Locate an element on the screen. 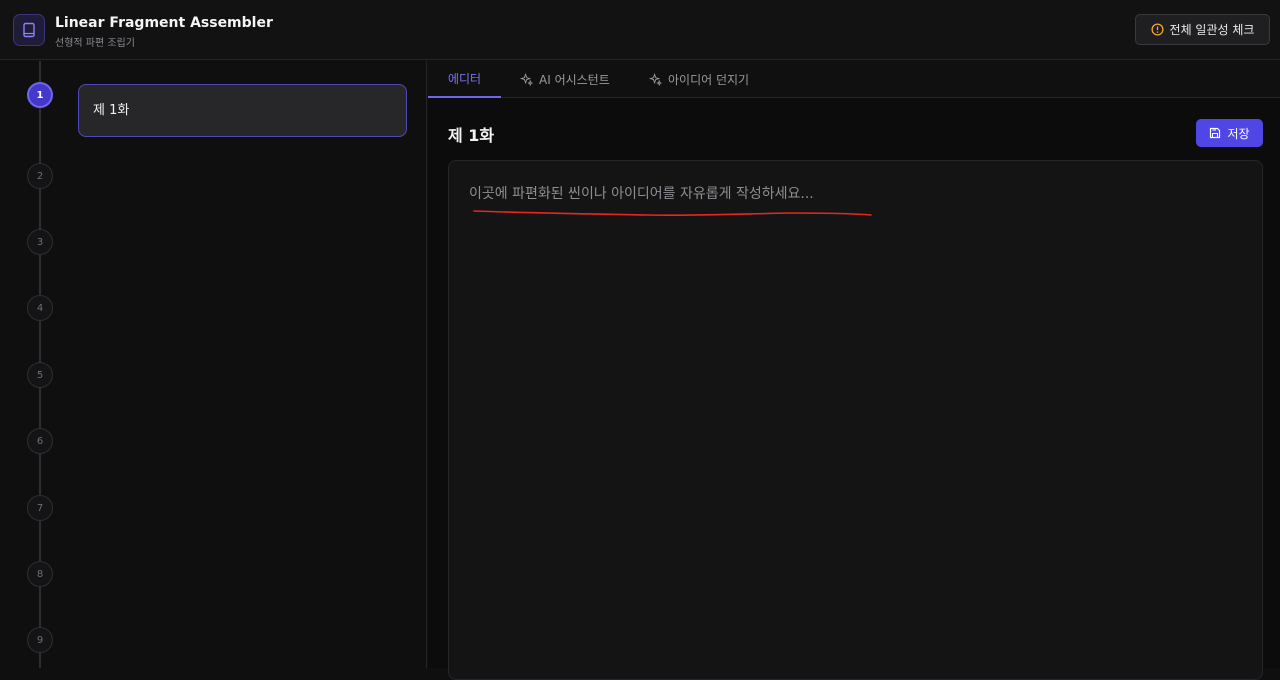 Image resolution: width=1280 pixels, height=680 pixels. app-title: Linear Fragment Assembler is located at coordinates (164, 23).